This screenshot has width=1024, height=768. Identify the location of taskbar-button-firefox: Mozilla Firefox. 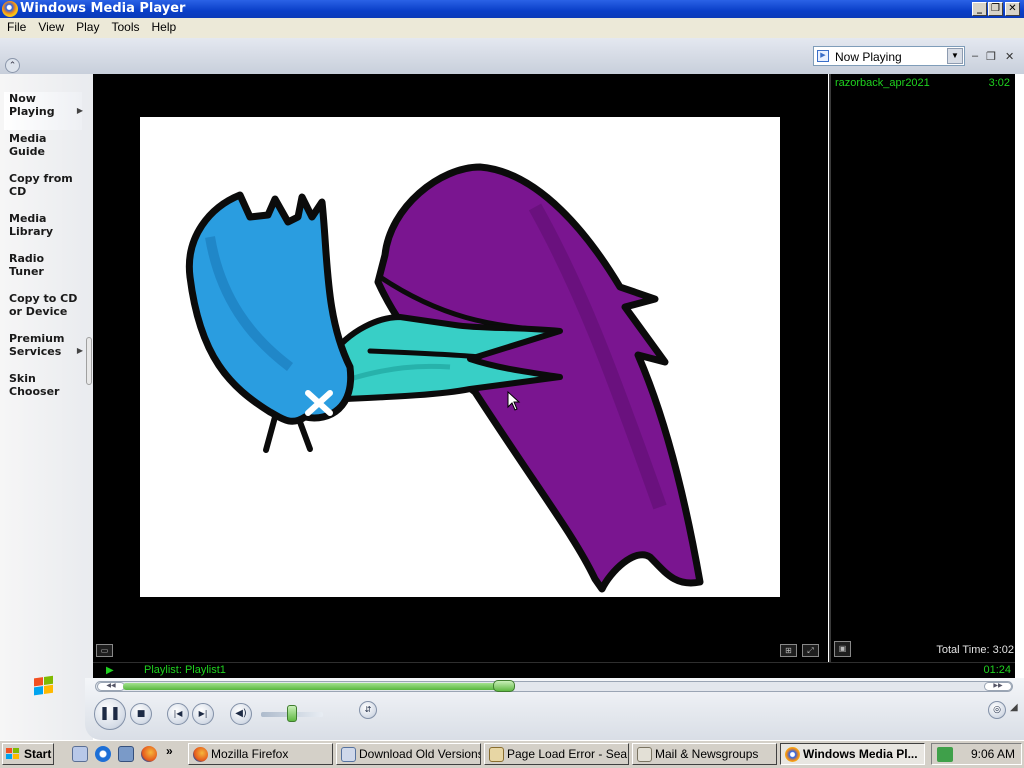
(260, 754).